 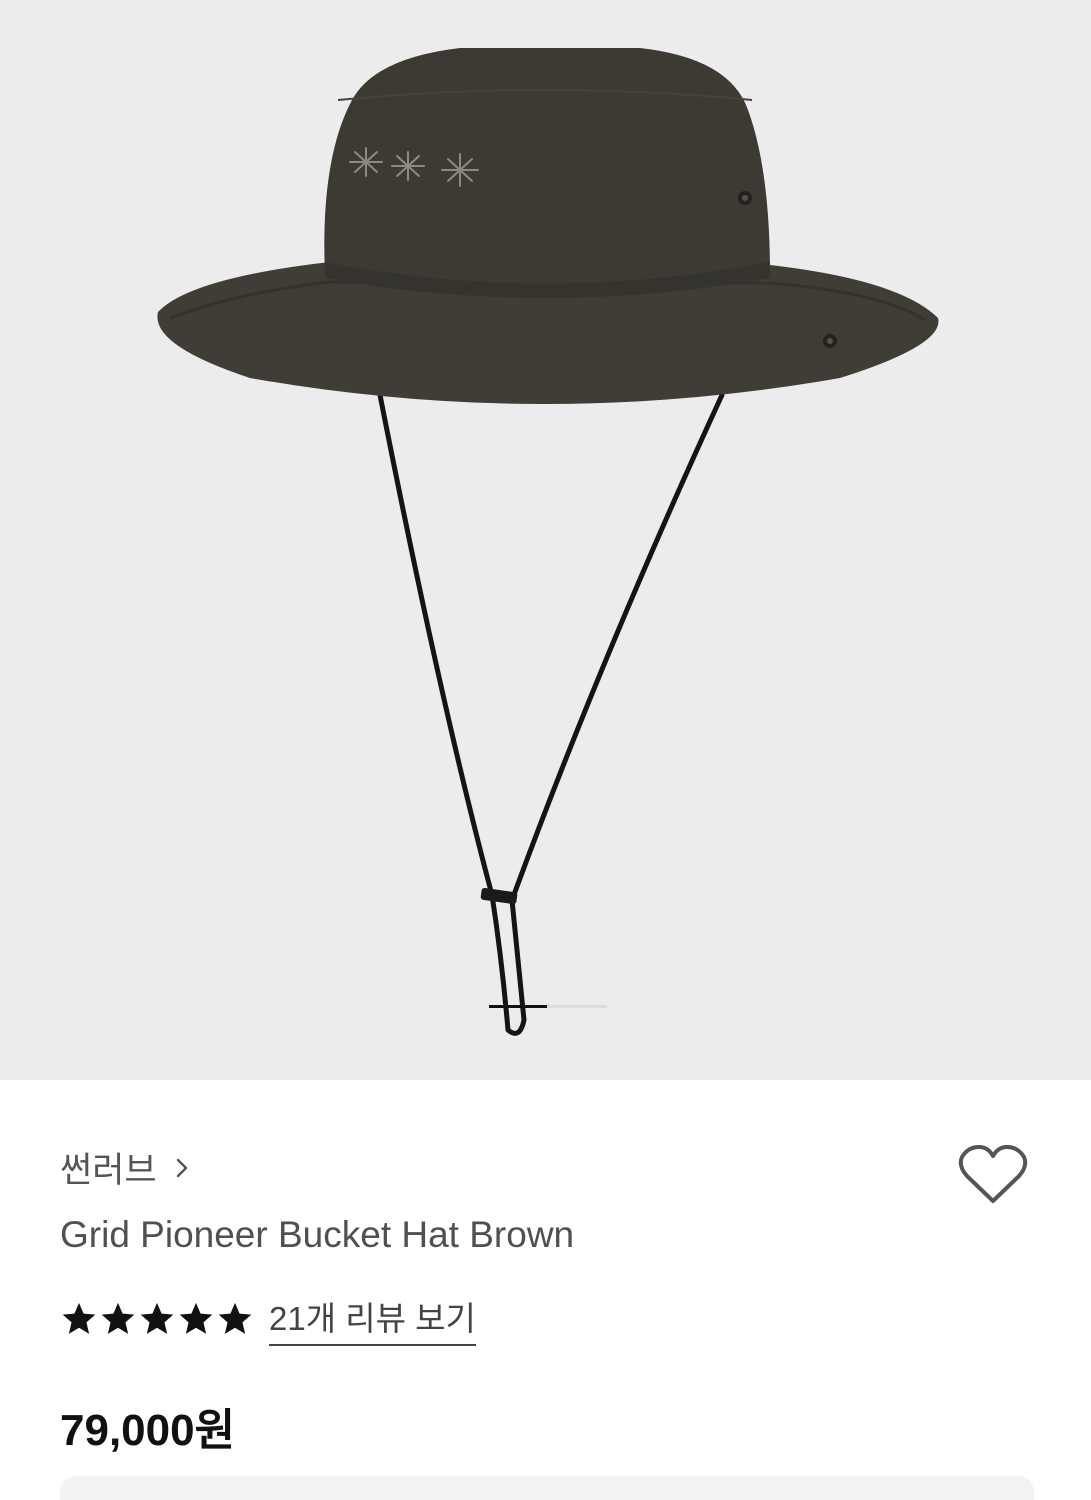 I want to click on heart-outline-icon, so click(x=993, y=1175).